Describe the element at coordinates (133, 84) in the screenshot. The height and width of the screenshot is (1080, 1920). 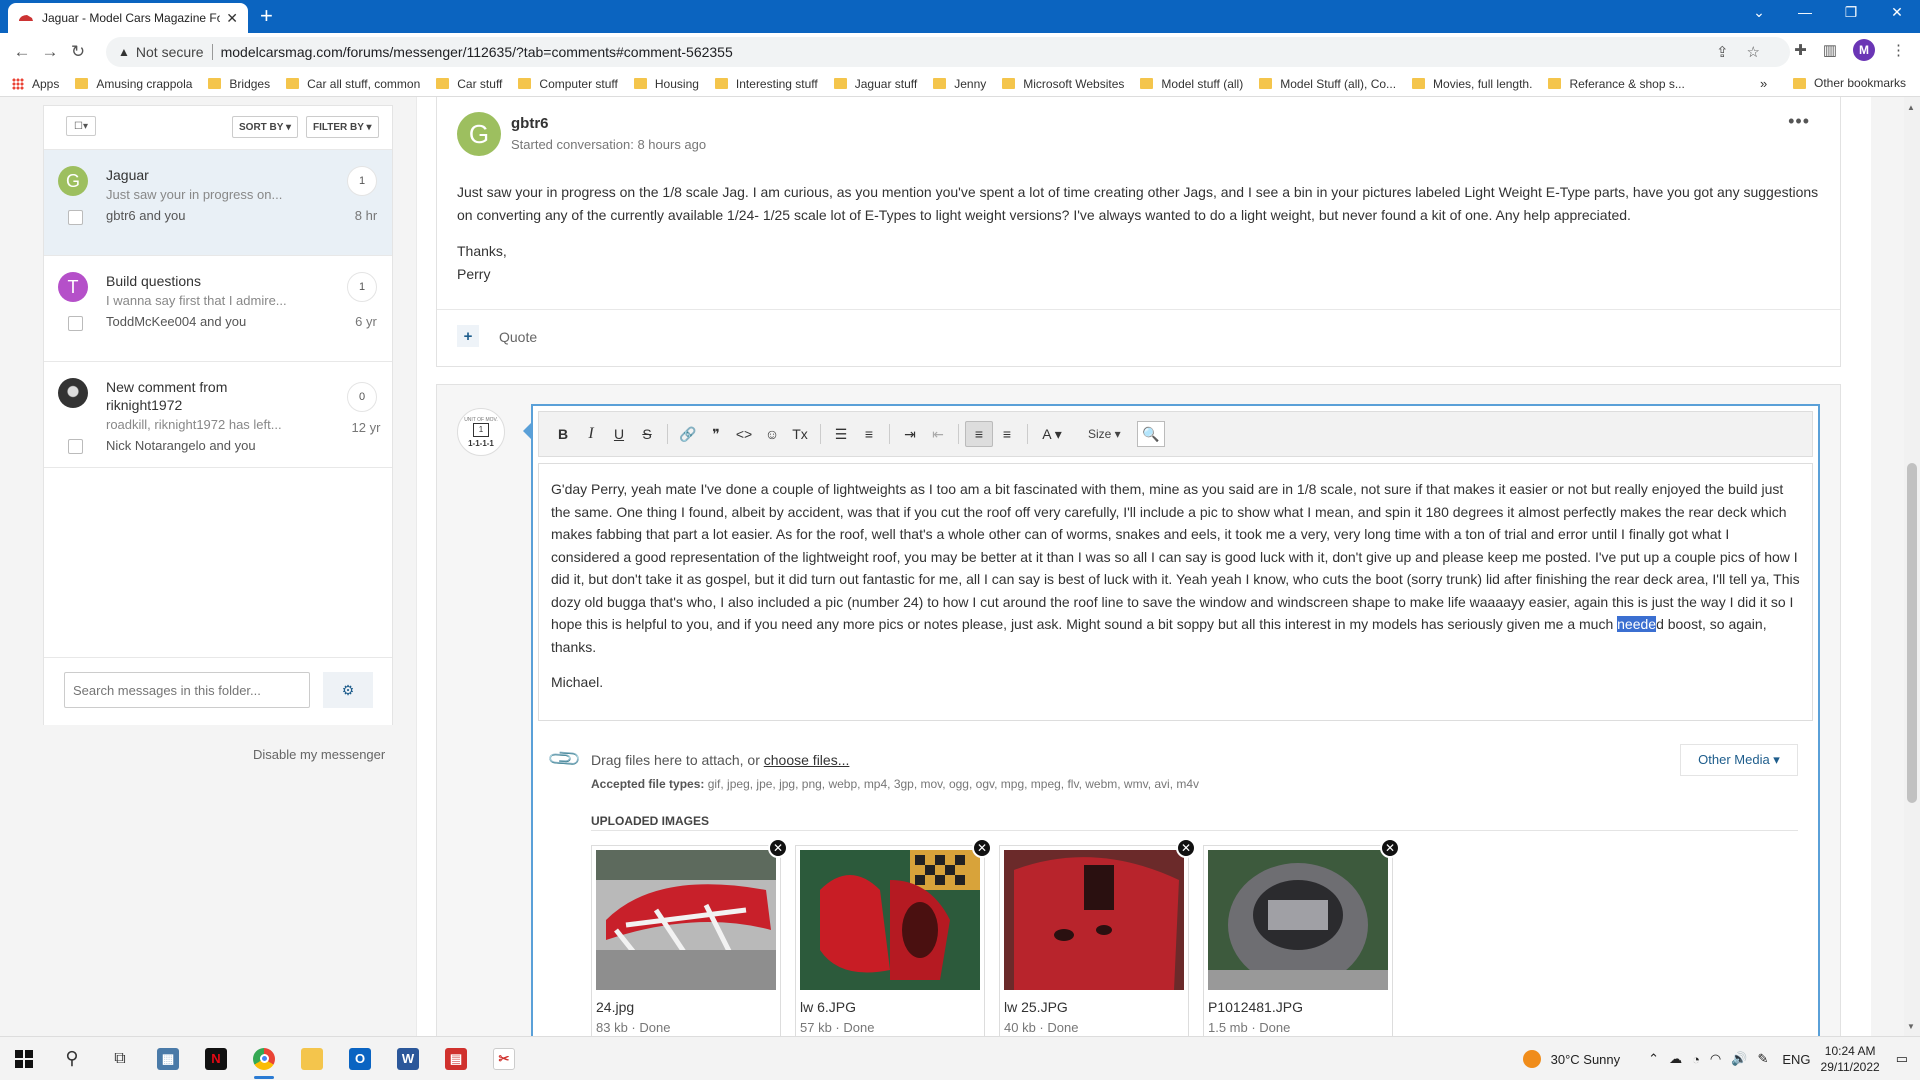
I see `bookmark-item: Amusing crappola` at that location.